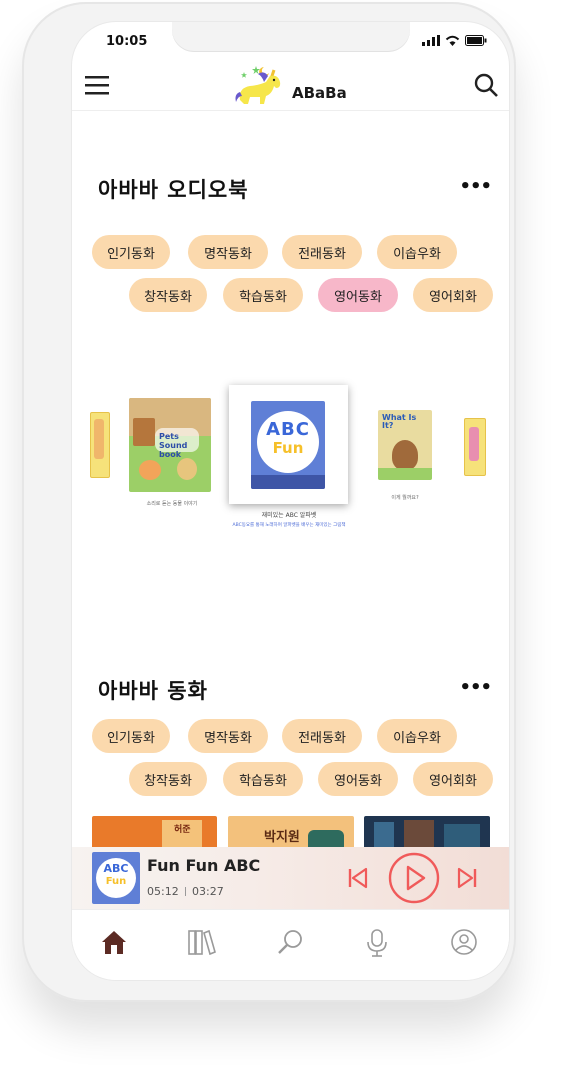 The height and width of the screenshot is (1074, 584). I want to click on carousel-book-far-left, so click(100, 445).